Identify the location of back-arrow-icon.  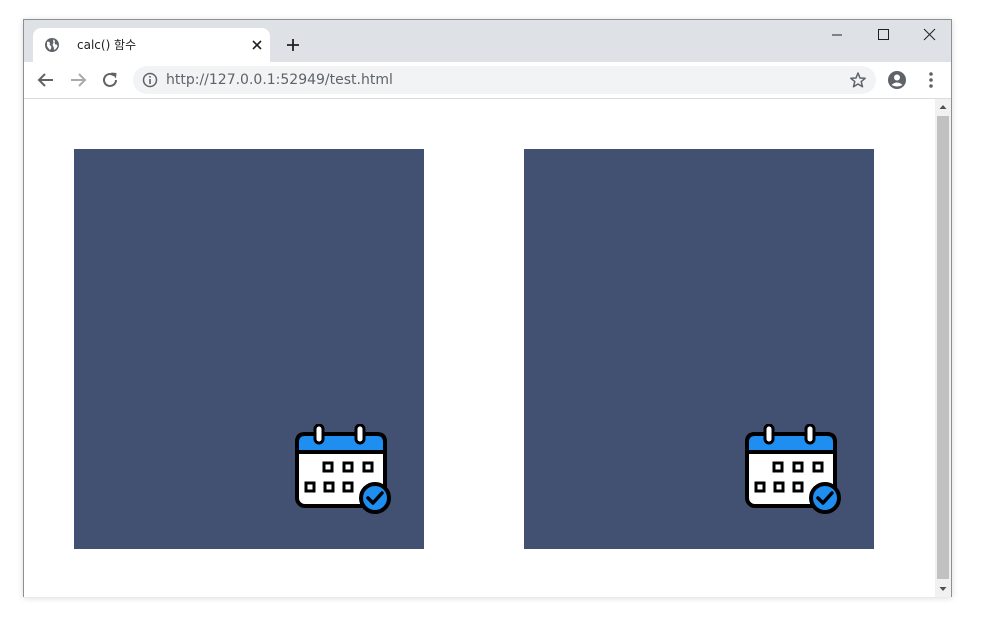
(46, 80).